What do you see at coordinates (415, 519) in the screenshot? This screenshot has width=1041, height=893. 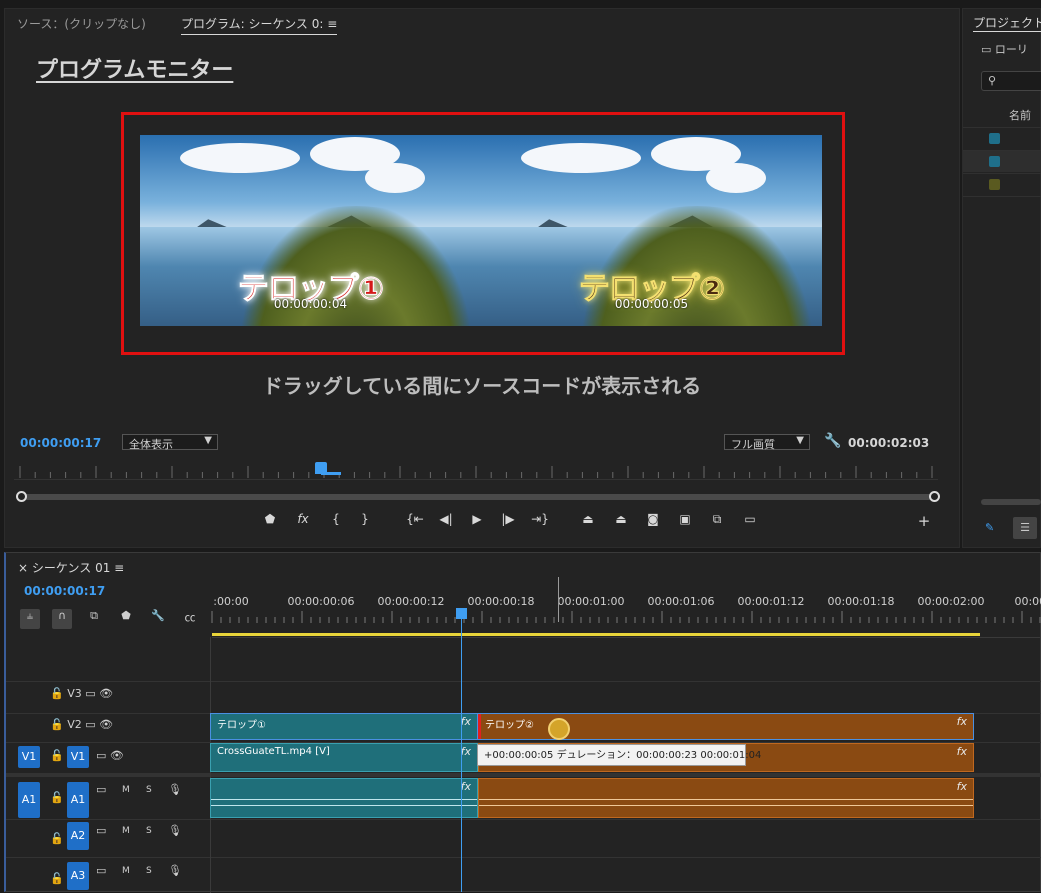 I see `go-to-in-icon: {⇤` at bounding box center [415, 519].